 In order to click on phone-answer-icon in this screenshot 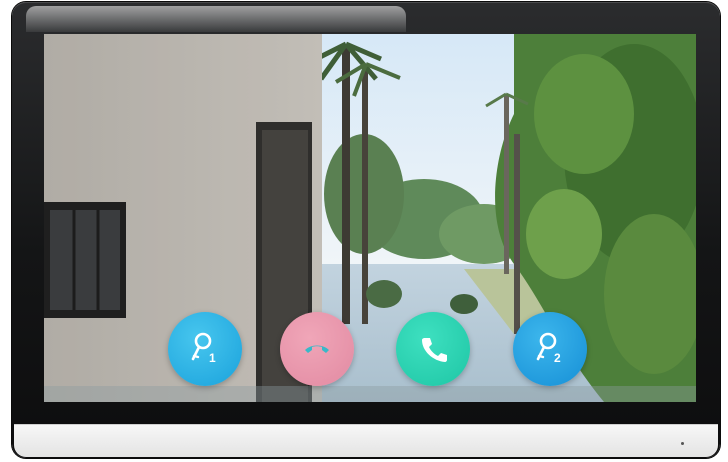, I will do `click(434, 350)`.